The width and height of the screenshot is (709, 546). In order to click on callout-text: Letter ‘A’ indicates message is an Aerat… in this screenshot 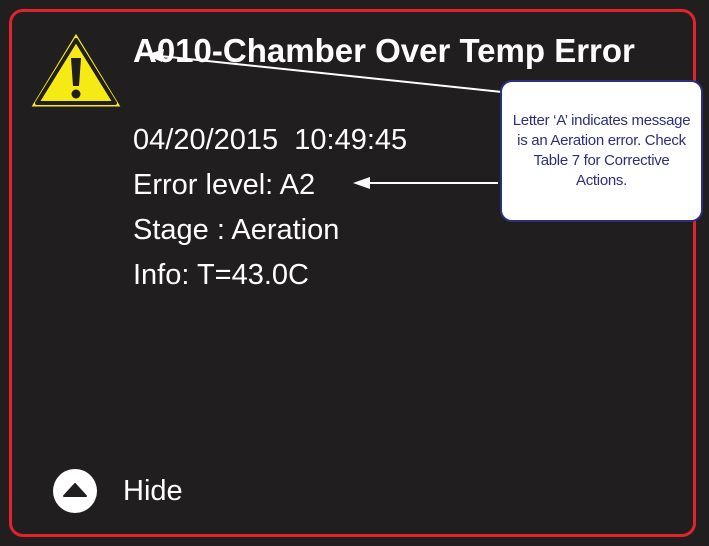, I will do `click(601, 150)`.